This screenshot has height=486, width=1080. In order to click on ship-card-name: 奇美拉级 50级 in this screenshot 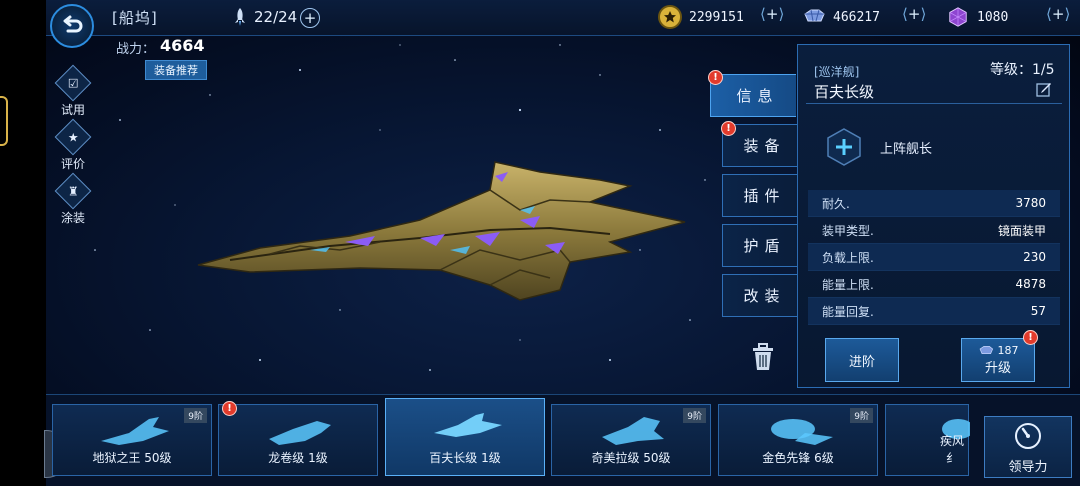, I will do `click(631, 458)`.